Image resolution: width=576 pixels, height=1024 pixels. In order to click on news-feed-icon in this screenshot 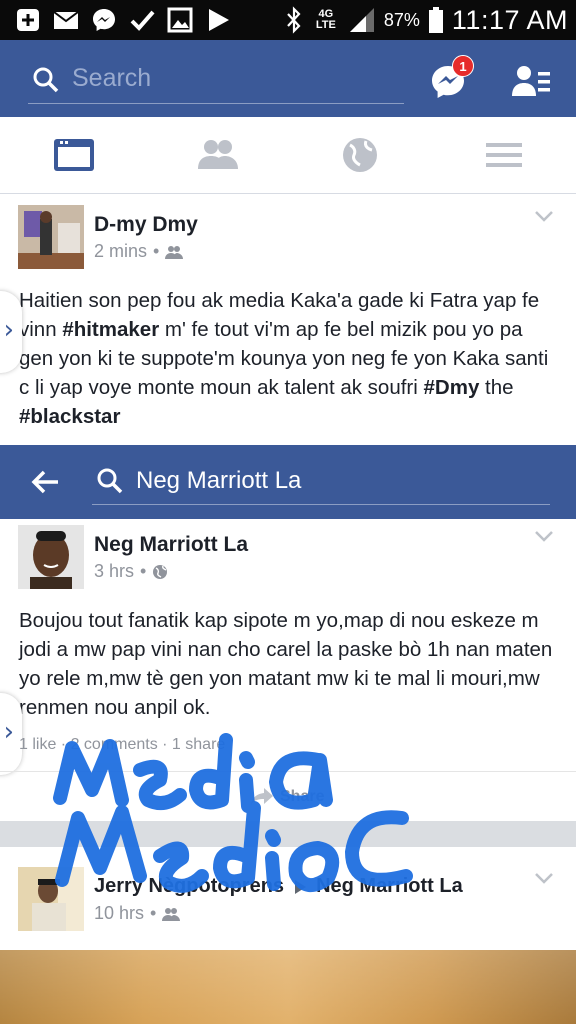, I will do `click(74, 155)`.